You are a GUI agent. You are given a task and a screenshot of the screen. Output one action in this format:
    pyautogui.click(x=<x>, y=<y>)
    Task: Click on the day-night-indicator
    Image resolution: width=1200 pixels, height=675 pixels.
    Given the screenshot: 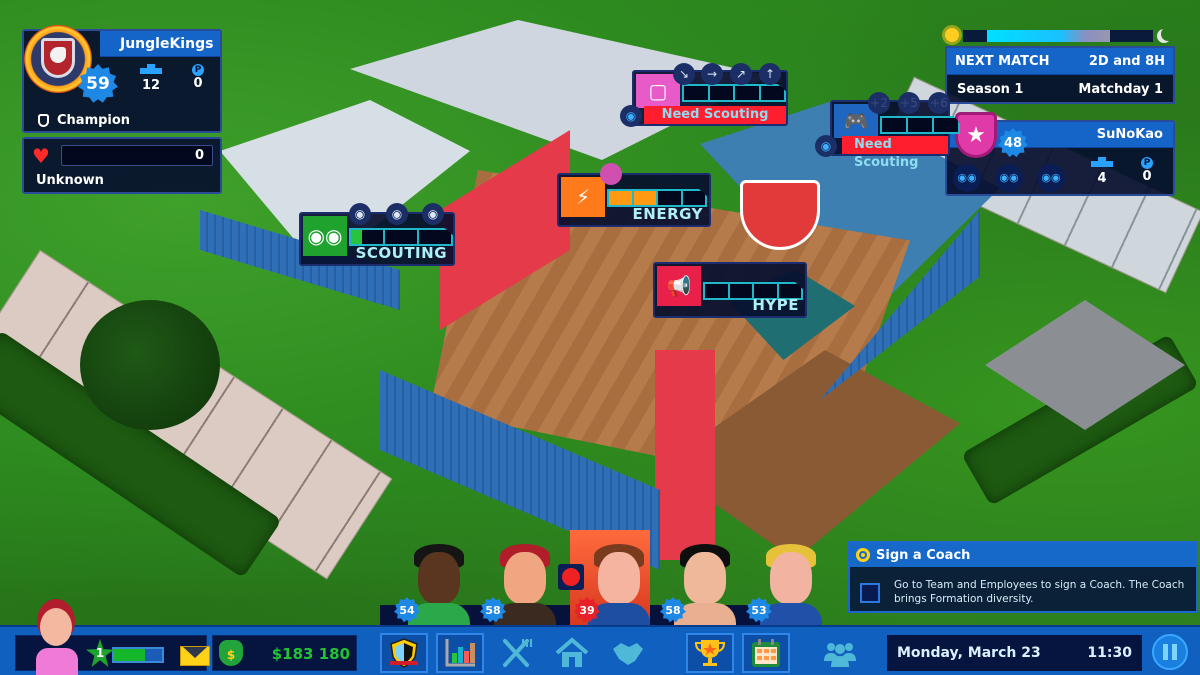 What is the action you would take?
    pyautogui.click(x=1060, y=36)
    